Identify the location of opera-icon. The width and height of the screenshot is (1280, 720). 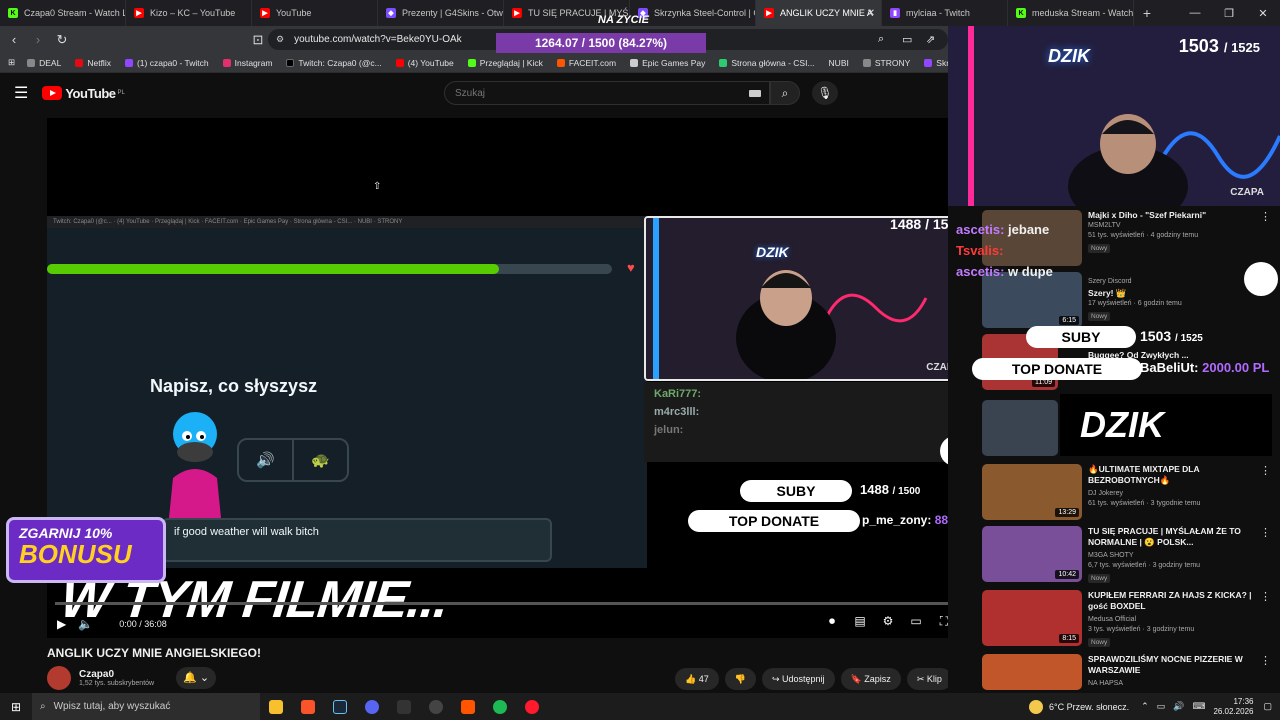
(532, 706).